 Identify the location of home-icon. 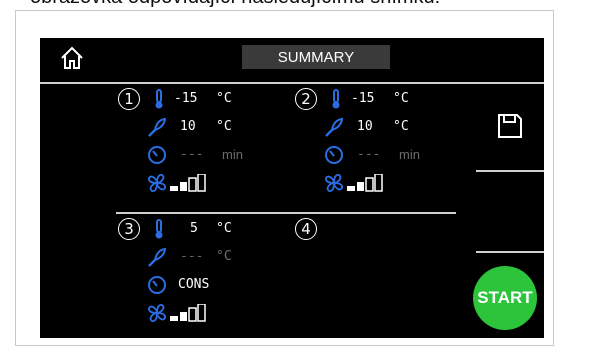
(72, 57).